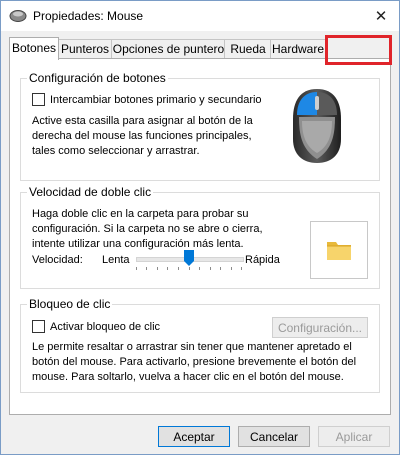 This screenshot has width=400, height=455. What do you see at coordinates (18, 16) in the screenshot?
I see `mouse-app-icon` at bounding box center [18, 16].